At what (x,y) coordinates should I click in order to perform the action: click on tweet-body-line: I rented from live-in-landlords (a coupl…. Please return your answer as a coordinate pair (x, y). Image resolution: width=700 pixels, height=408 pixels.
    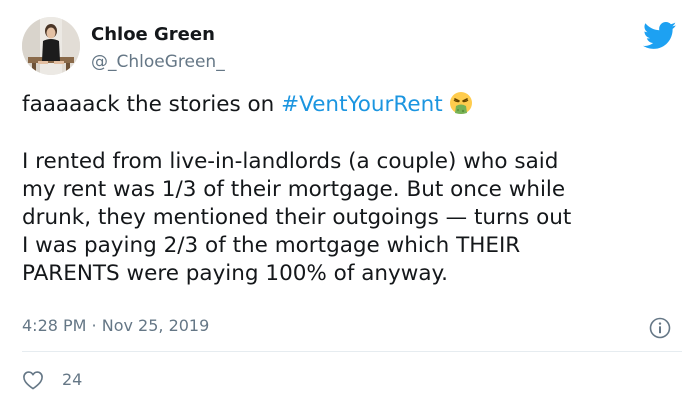
    Looking at the image, I should click on (290, 161).